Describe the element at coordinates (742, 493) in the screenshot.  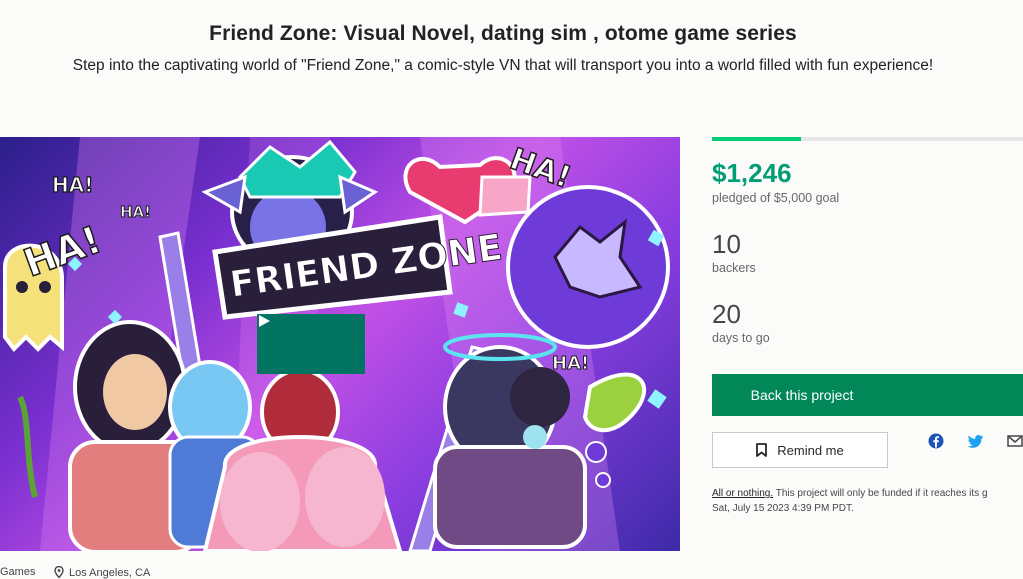
I see `all-or-nothing-link: All or nothing.` at that location.